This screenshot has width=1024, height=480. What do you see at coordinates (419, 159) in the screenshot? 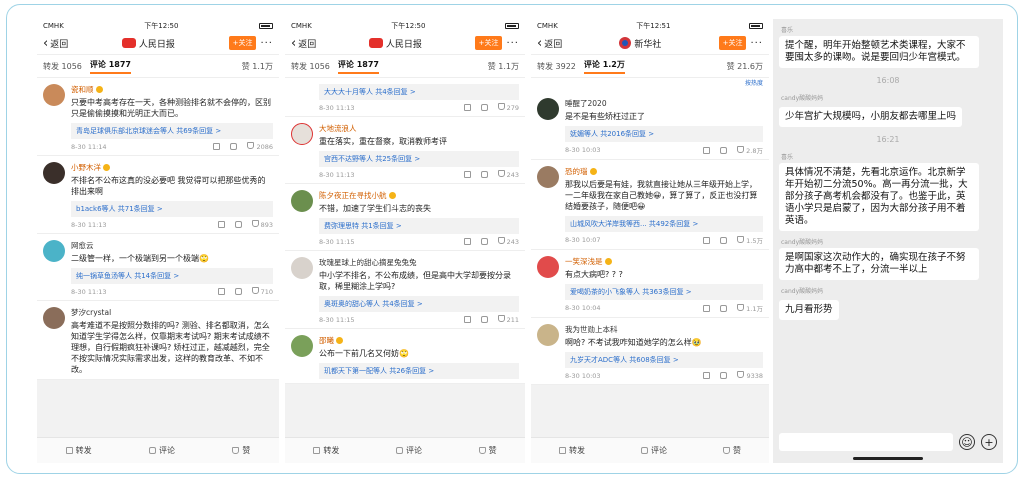
I see `replies-link: 宫西不达野等人 共25条回复 >` at bounding box center [419, 159].